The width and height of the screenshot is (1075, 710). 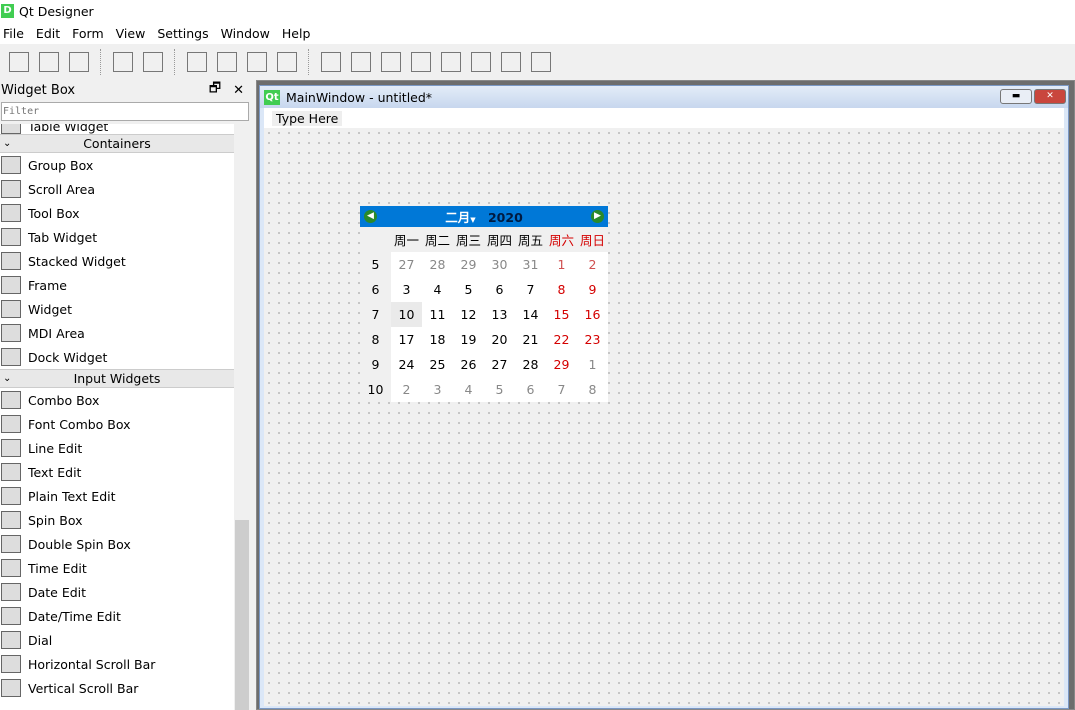 I want to click on close-icon: ✕, so click(x=238, y=90).